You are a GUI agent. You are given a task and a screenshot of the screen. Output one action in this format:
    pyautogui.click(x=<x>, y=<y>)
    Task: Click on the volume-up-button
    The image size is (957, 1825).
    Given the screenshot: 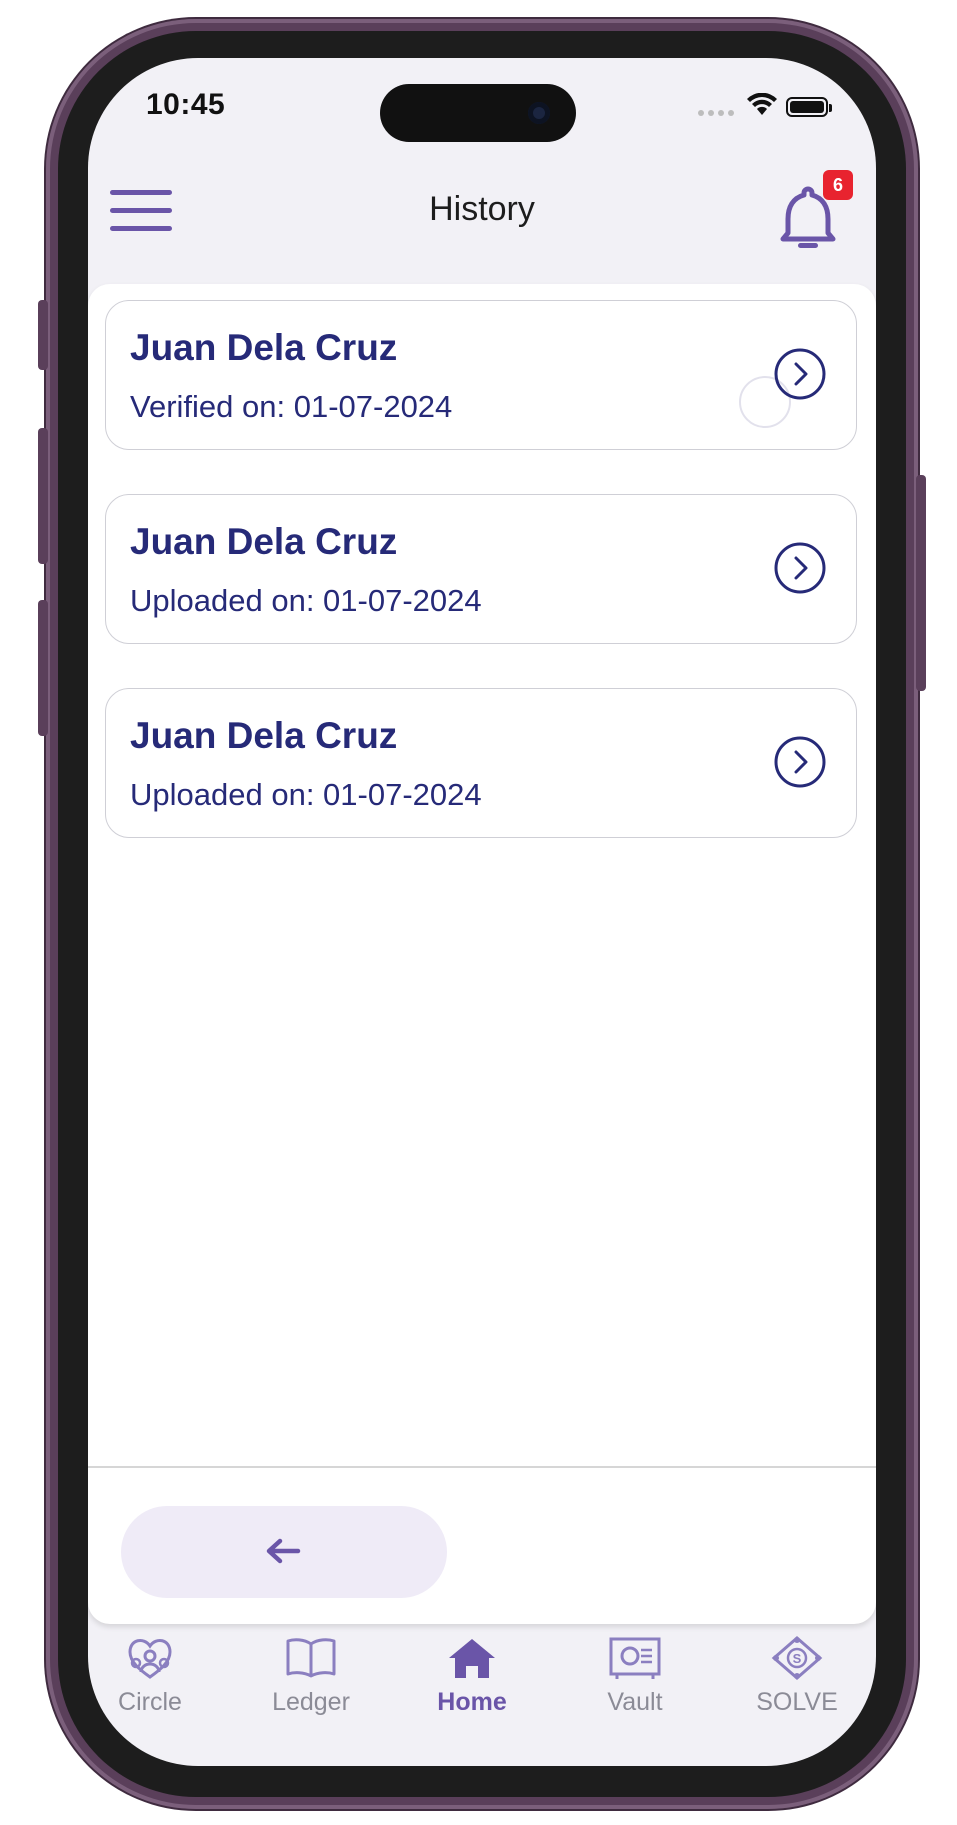 What is the action you would take?
    pyautogui.click(x=43, y=496)
    